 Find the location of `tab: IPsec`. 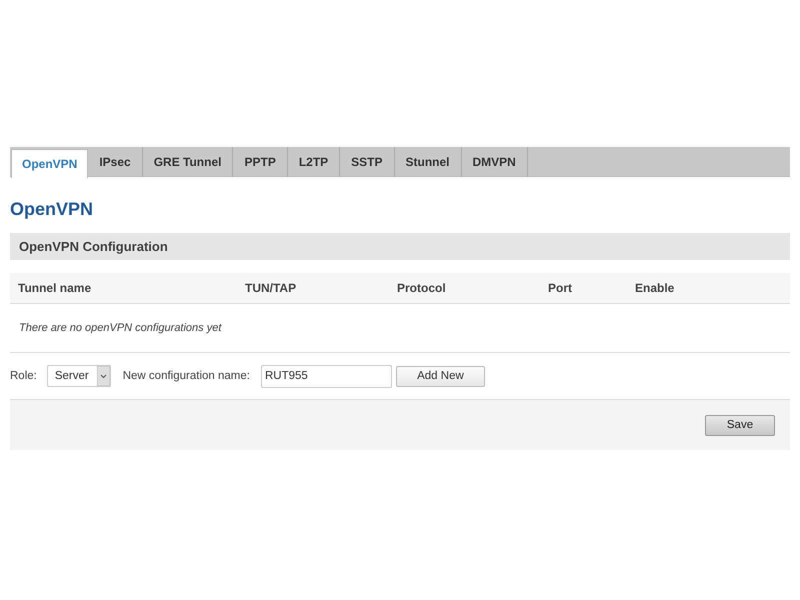

tab: IPsec is located at coordinates (115, 162).